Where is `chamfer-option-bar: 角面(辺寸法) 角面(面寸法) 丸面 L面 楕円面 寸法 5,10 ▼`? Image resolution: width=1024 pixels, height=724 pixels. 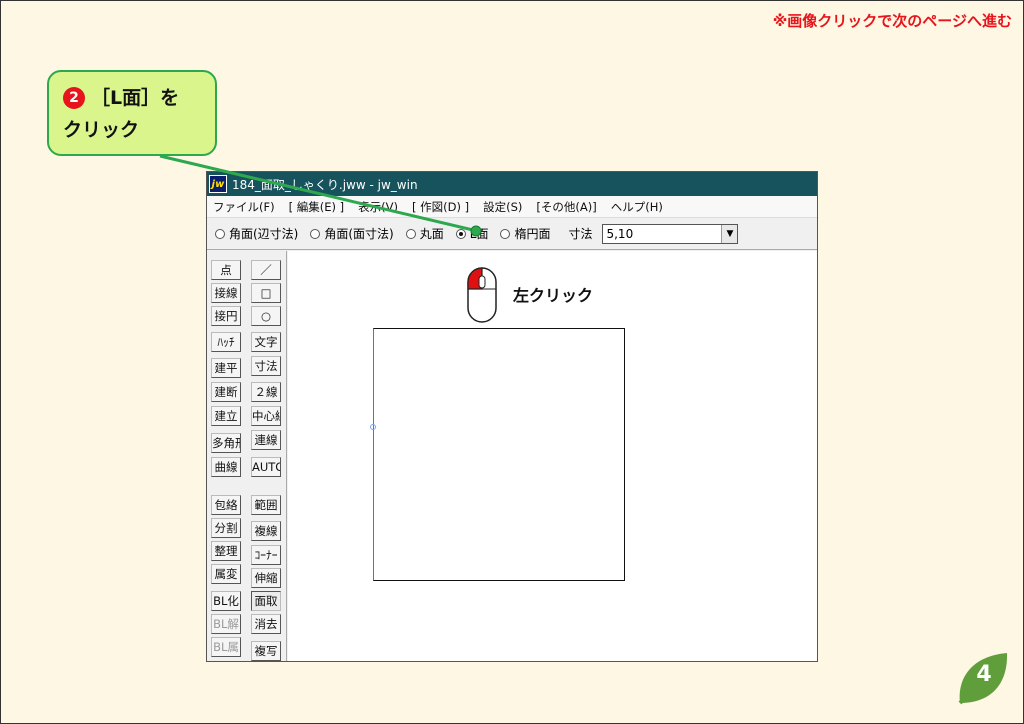
chamfer-option-bar: 角面(辺寸法) 角面(面寸法) 丸面 L面 楕円面 寸法 5,10 ▼ is located at coordinates (512, 234).